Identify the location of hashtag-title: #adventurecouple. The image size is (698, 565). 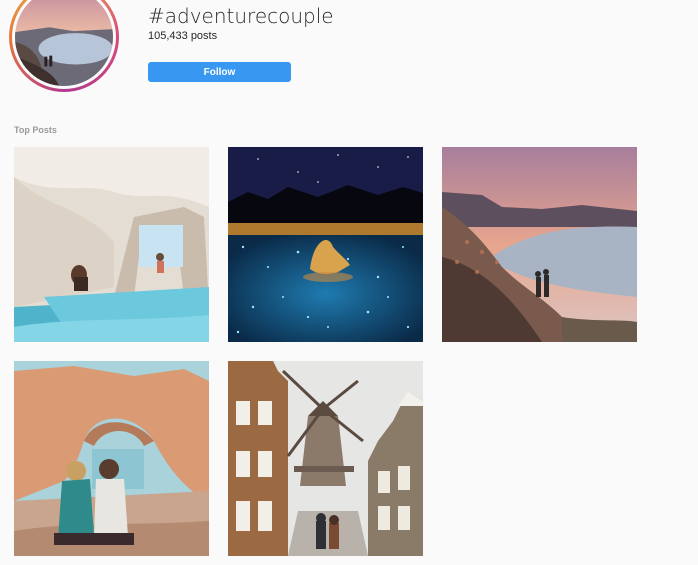
(241, 16).